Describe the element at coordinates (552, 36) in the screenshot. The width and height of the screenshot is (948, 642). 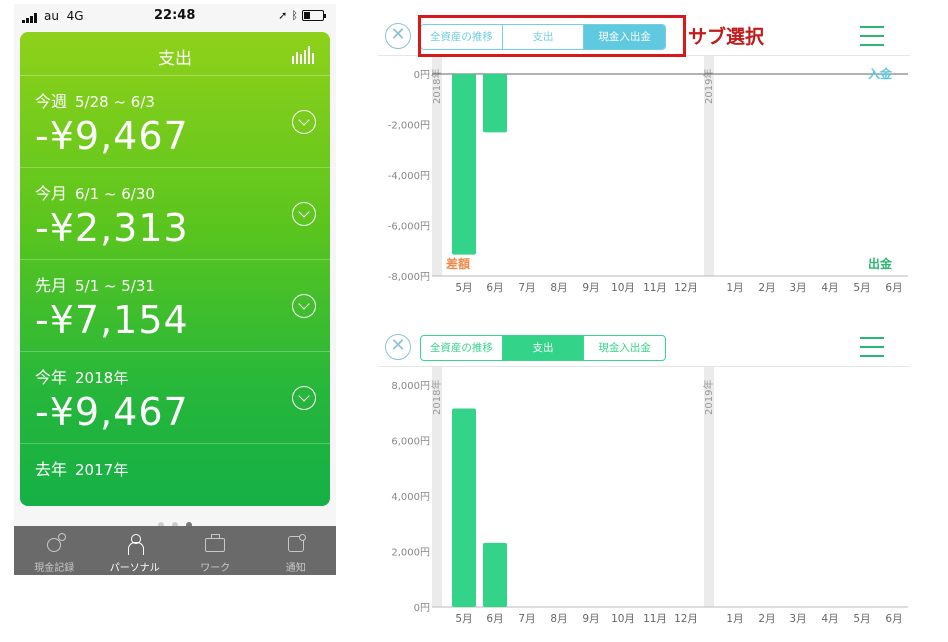
I see `annotation-highlight` at that location.